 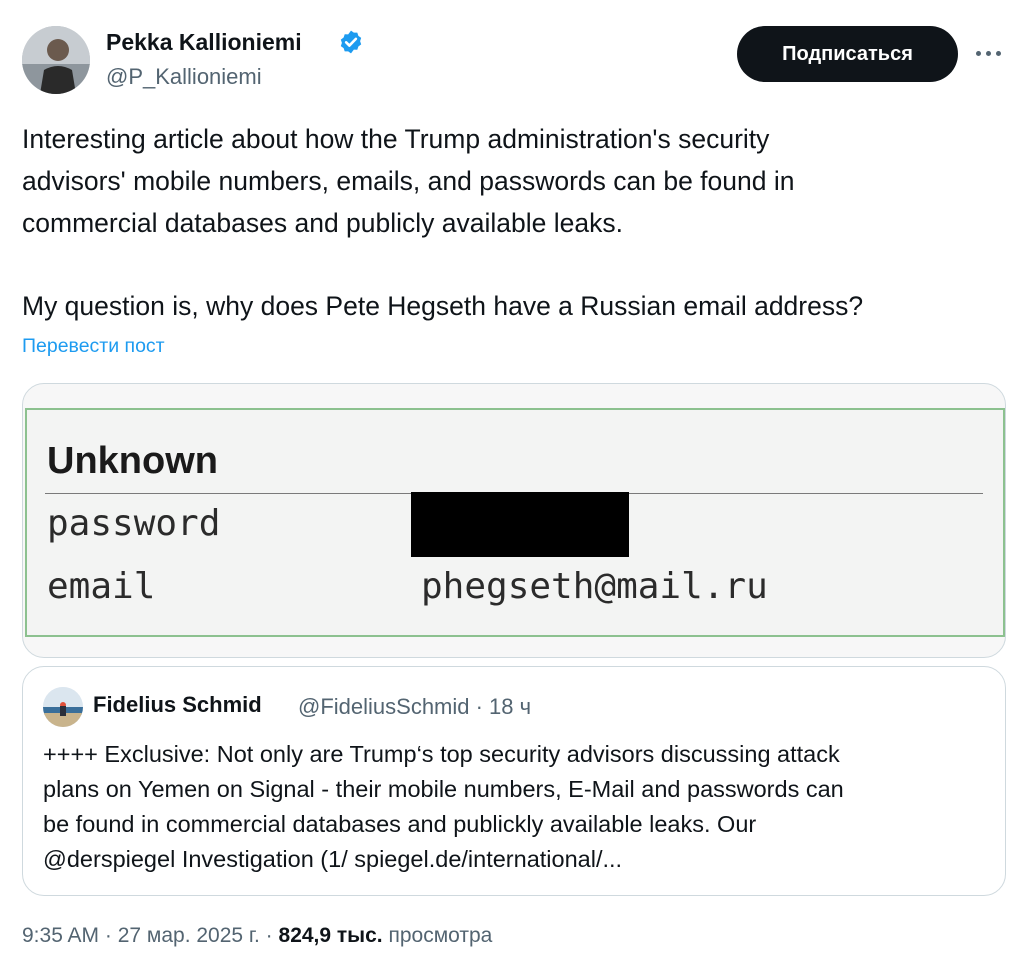 I want to click on password-label: password, so click(x=134, y=523).